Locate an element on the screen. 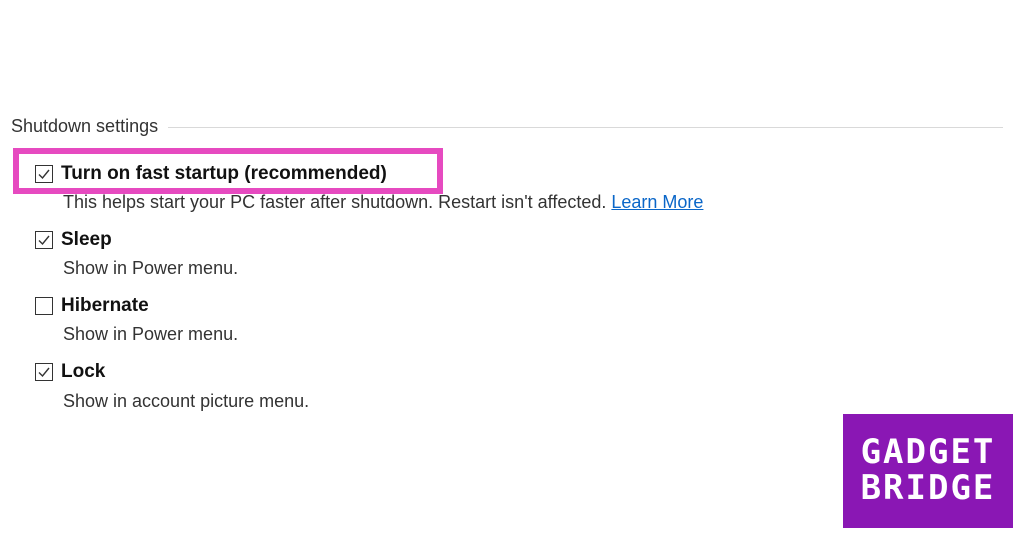  sleep-description: Show in Power menu. is located at coordinates (151, 268).